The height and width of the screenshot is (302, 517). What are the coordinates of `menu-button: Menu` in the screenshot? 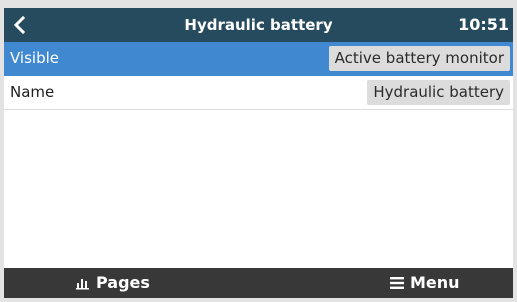 It's located at (425, 283).